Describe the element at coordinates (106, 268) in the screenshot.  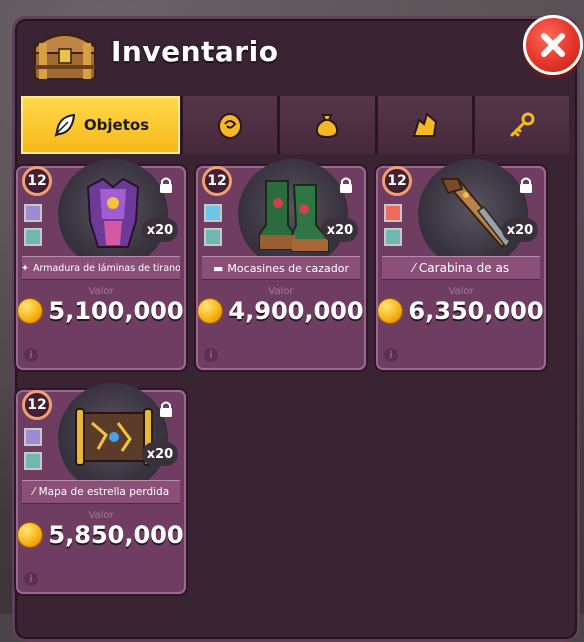
I see `item-name: Armadura de láminas de tirano` at that location.